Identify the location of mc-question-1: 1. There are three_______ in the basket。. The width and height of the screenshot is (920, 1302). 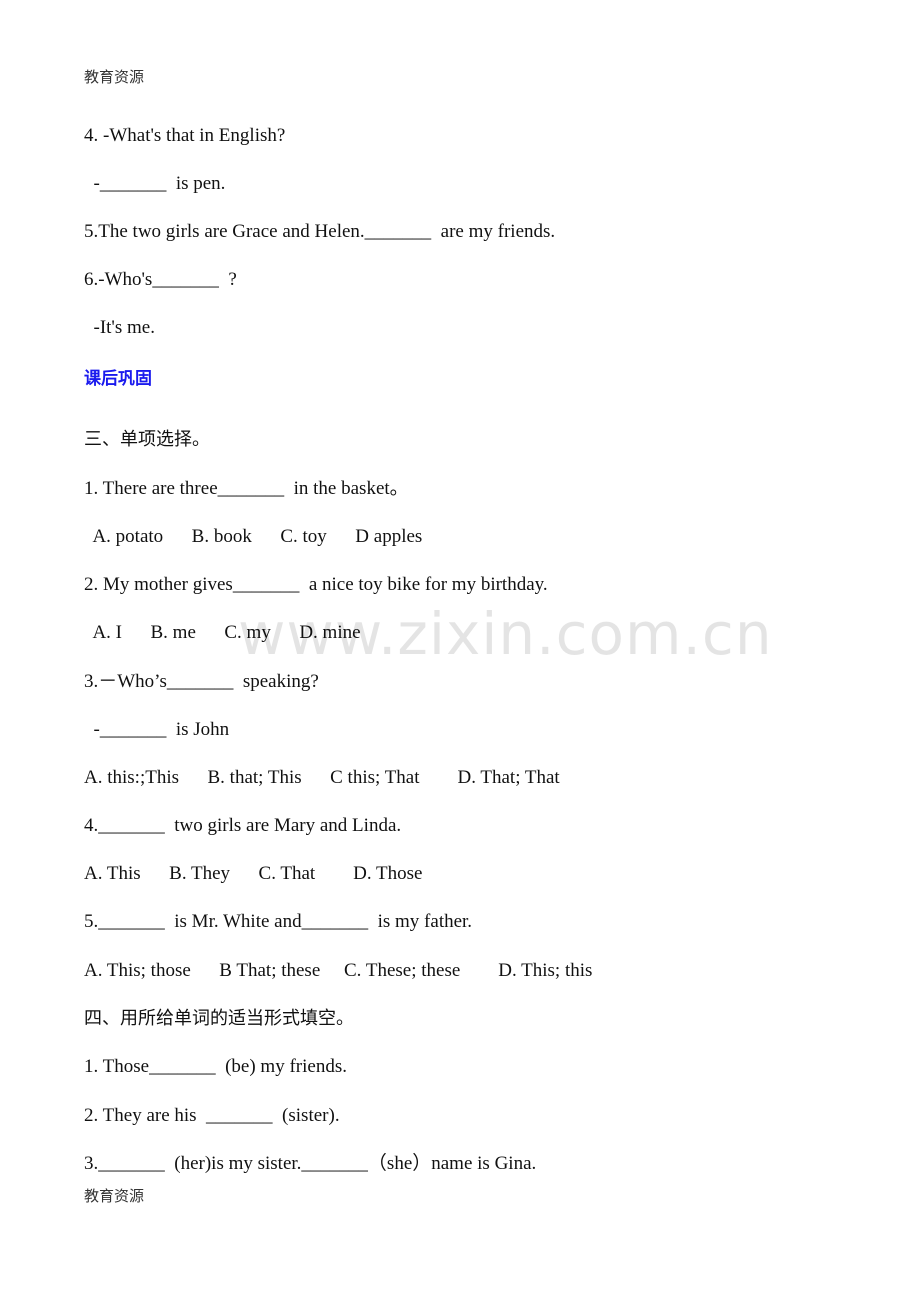
(246, 488).